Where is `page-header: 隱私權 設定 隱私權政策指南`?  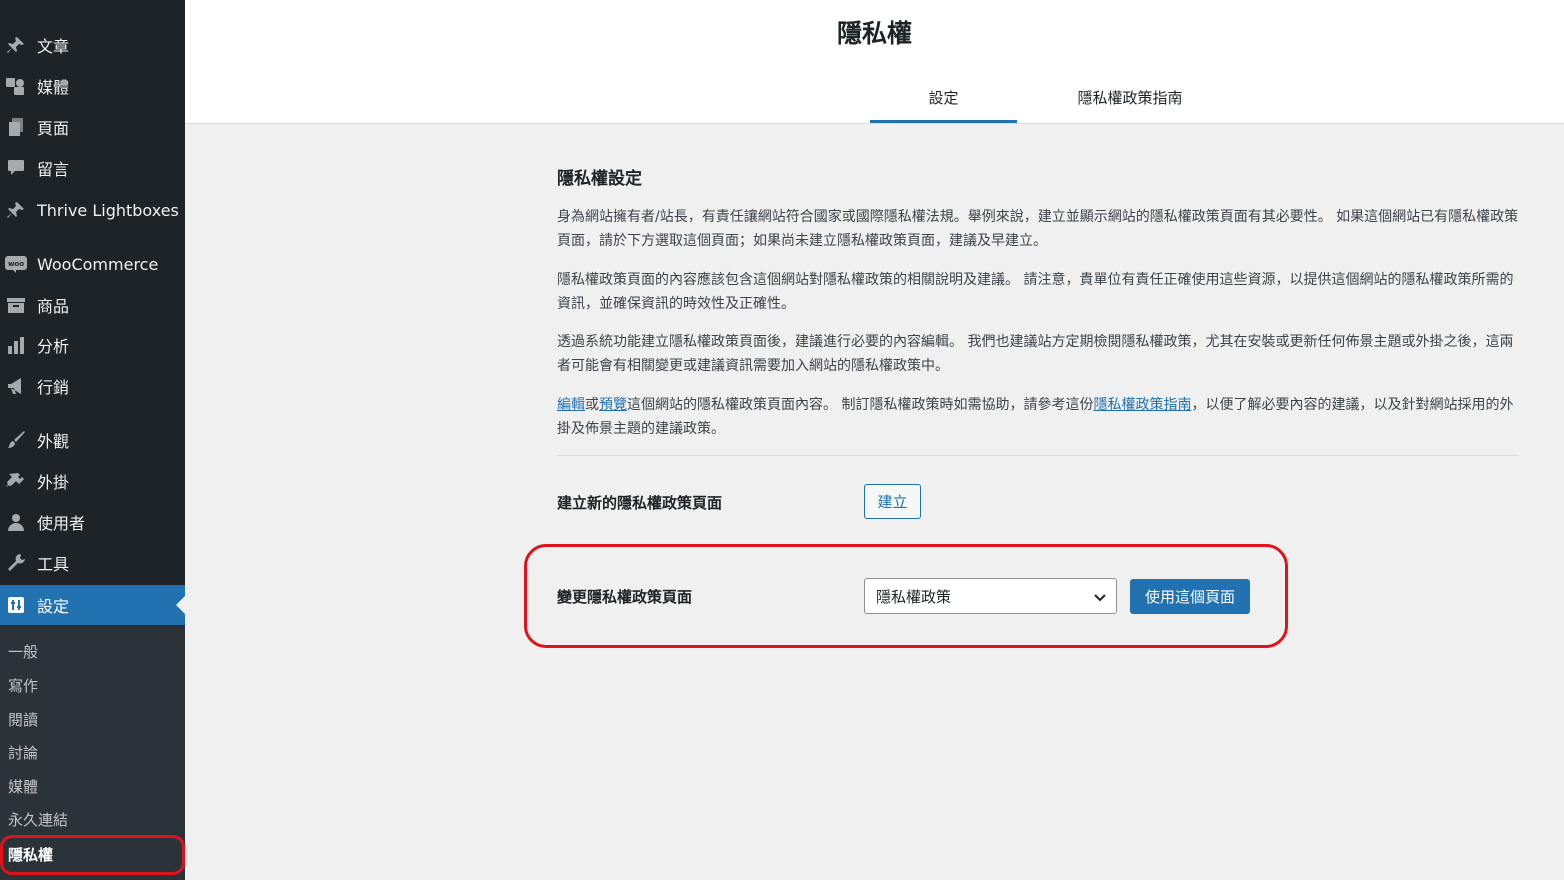
page-header: 隱私權 設定 隱私權政策指南 is located at coordinates (874, 62).